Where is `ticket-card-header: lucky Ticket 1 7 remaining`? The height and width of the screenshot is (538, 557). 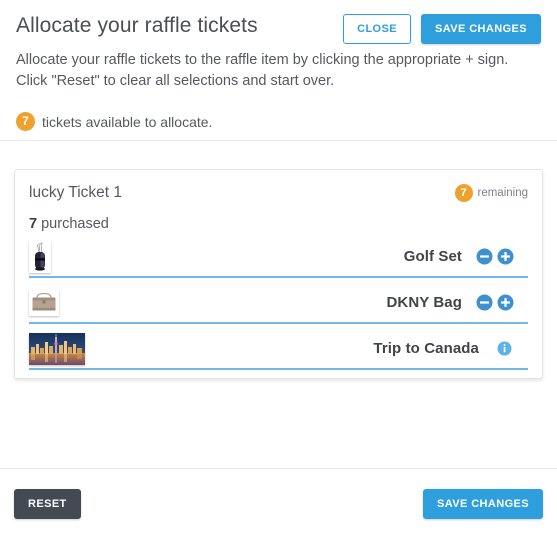
ticket-card-header: lucky Ticket 1 7 remaining is located at coordinates (278, 193).